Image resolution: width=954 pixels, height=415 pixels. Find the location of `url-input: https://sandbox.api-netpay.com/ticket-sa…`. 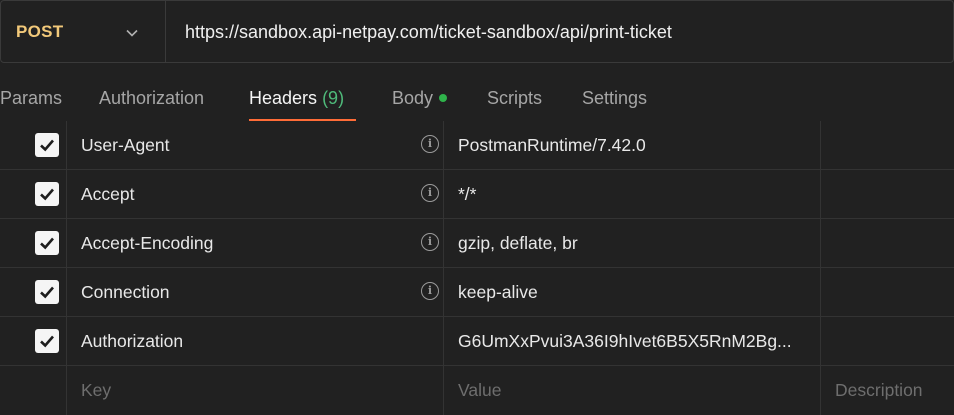

url-input: https://sandbox.api-netpay.com/ticket-sa… is located at coordinates (428, 32).